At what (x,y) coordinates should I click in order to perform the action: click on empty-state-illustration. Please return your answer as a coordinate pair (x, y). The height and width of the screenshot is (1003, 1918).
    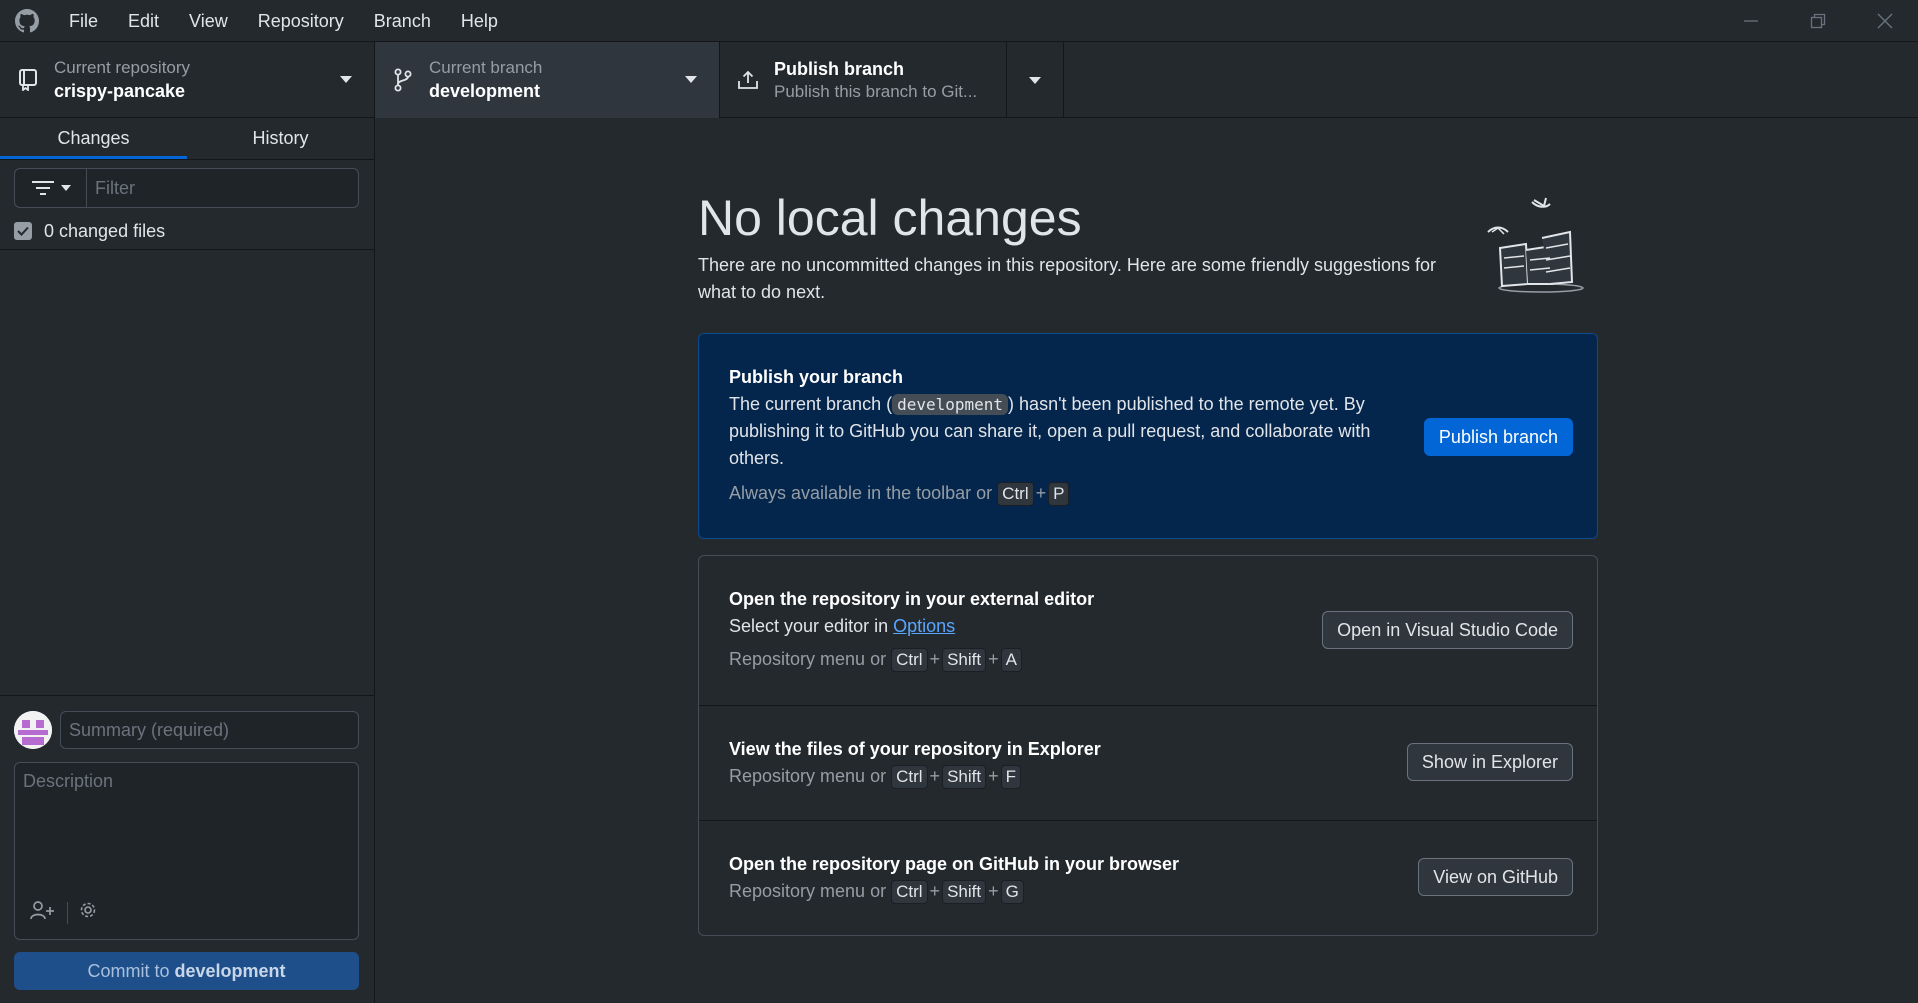
    Looking at the image, I should click on (1541, 243).